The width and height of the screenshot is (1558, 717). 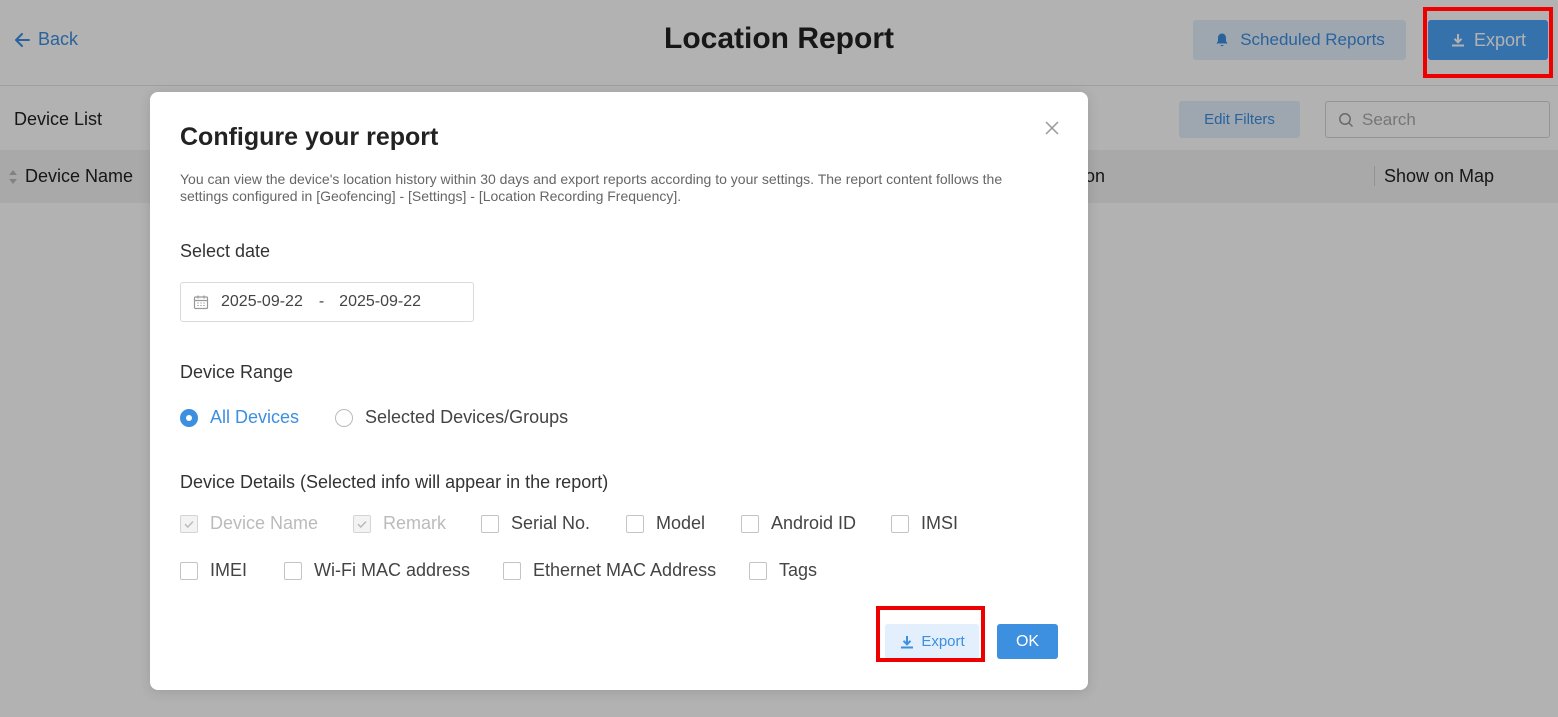 I want to click on checkbox-wifi-mac: Wi-Fi MAC address, so click(x=377, y=570).